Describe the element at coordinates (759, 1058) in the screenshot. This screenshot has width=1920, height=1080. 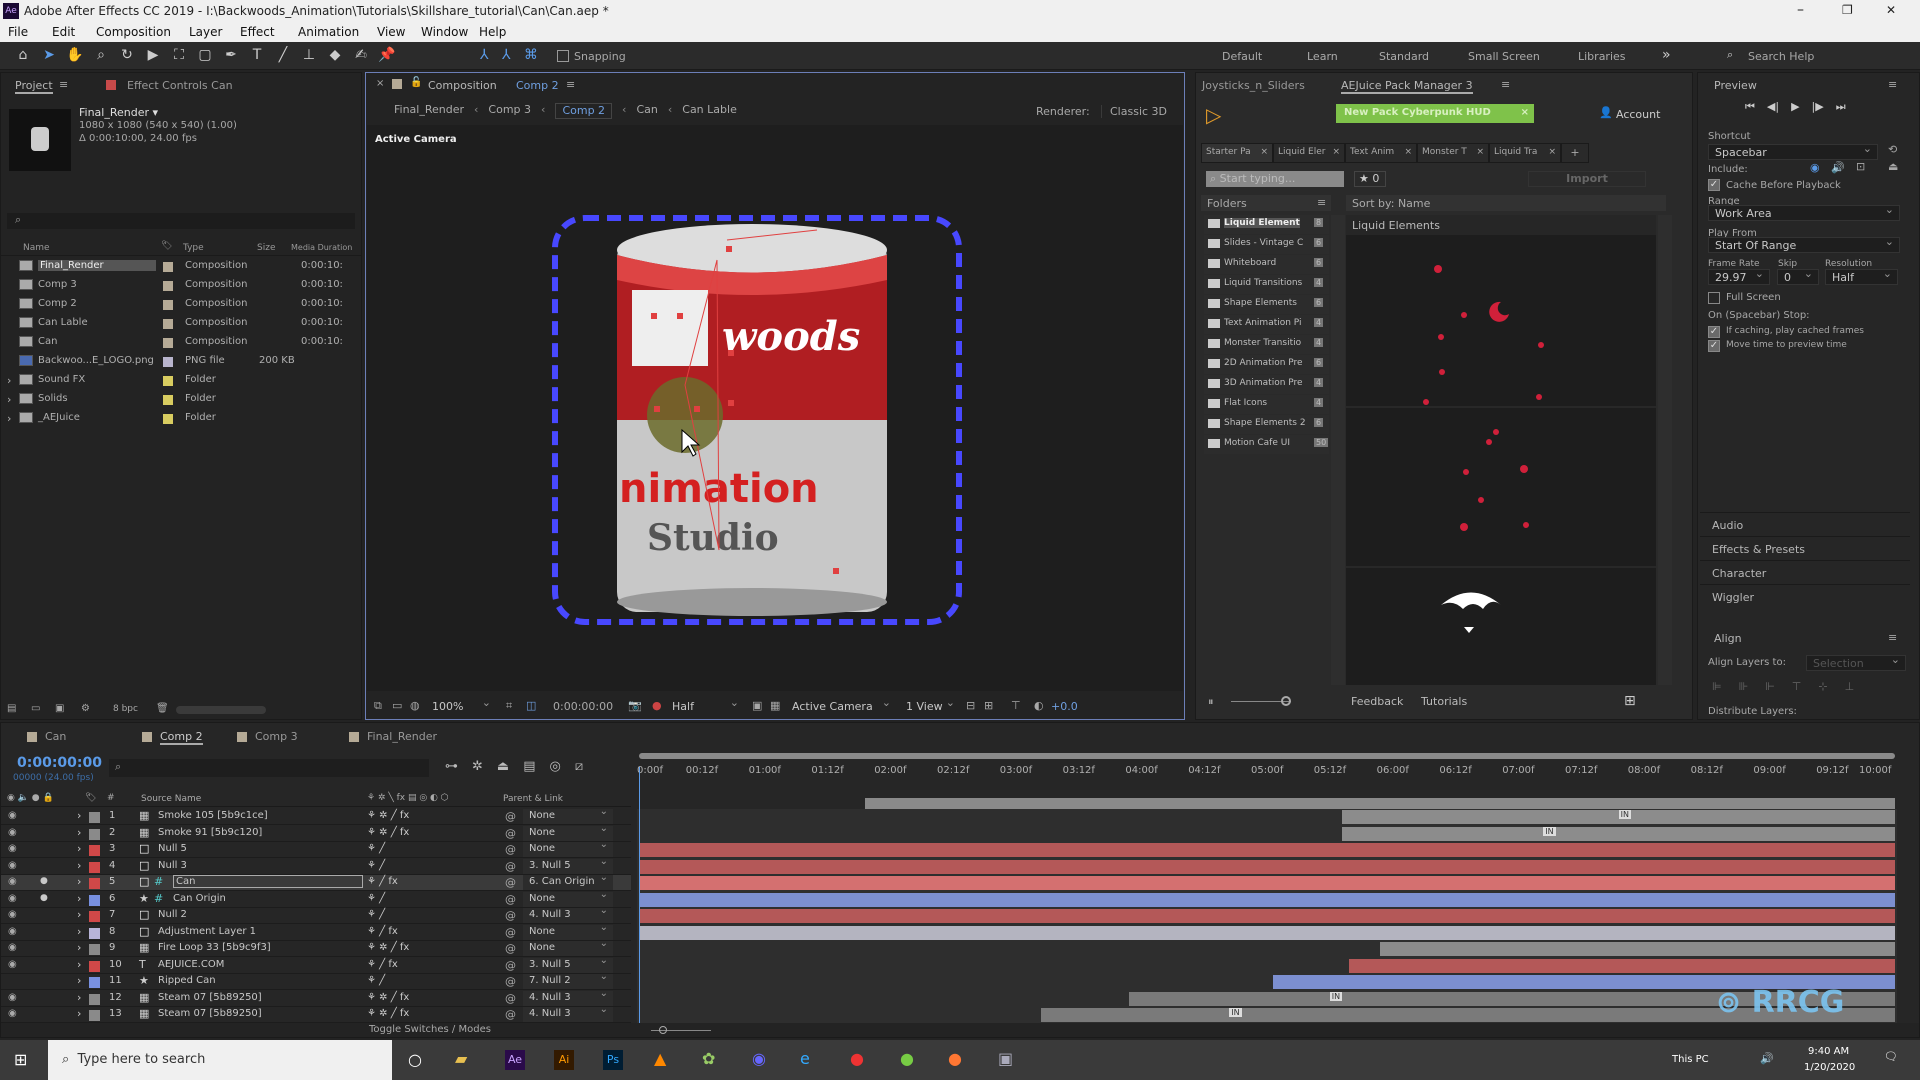
I see `app-icon: ◉` at that location.